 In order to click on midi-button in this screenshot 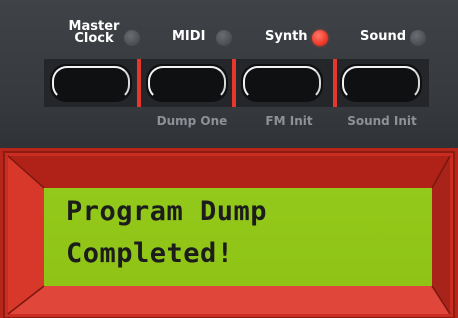, I will do `click(187, 83)`.